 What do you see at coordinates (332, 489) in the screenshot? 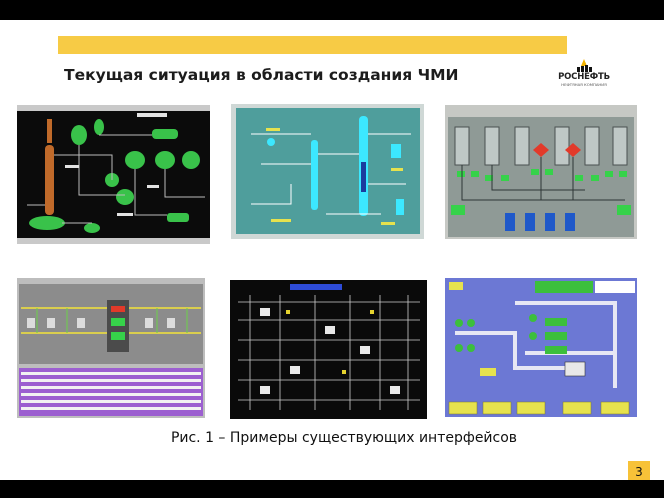
I see `bottom-bar` at bounding box center [332, 489].